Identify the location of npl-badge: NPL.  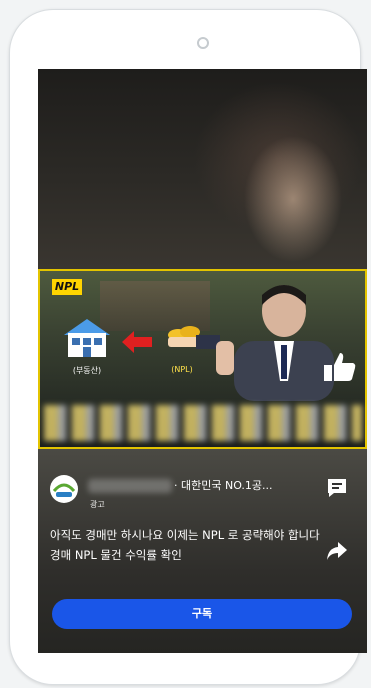
(67, 287).